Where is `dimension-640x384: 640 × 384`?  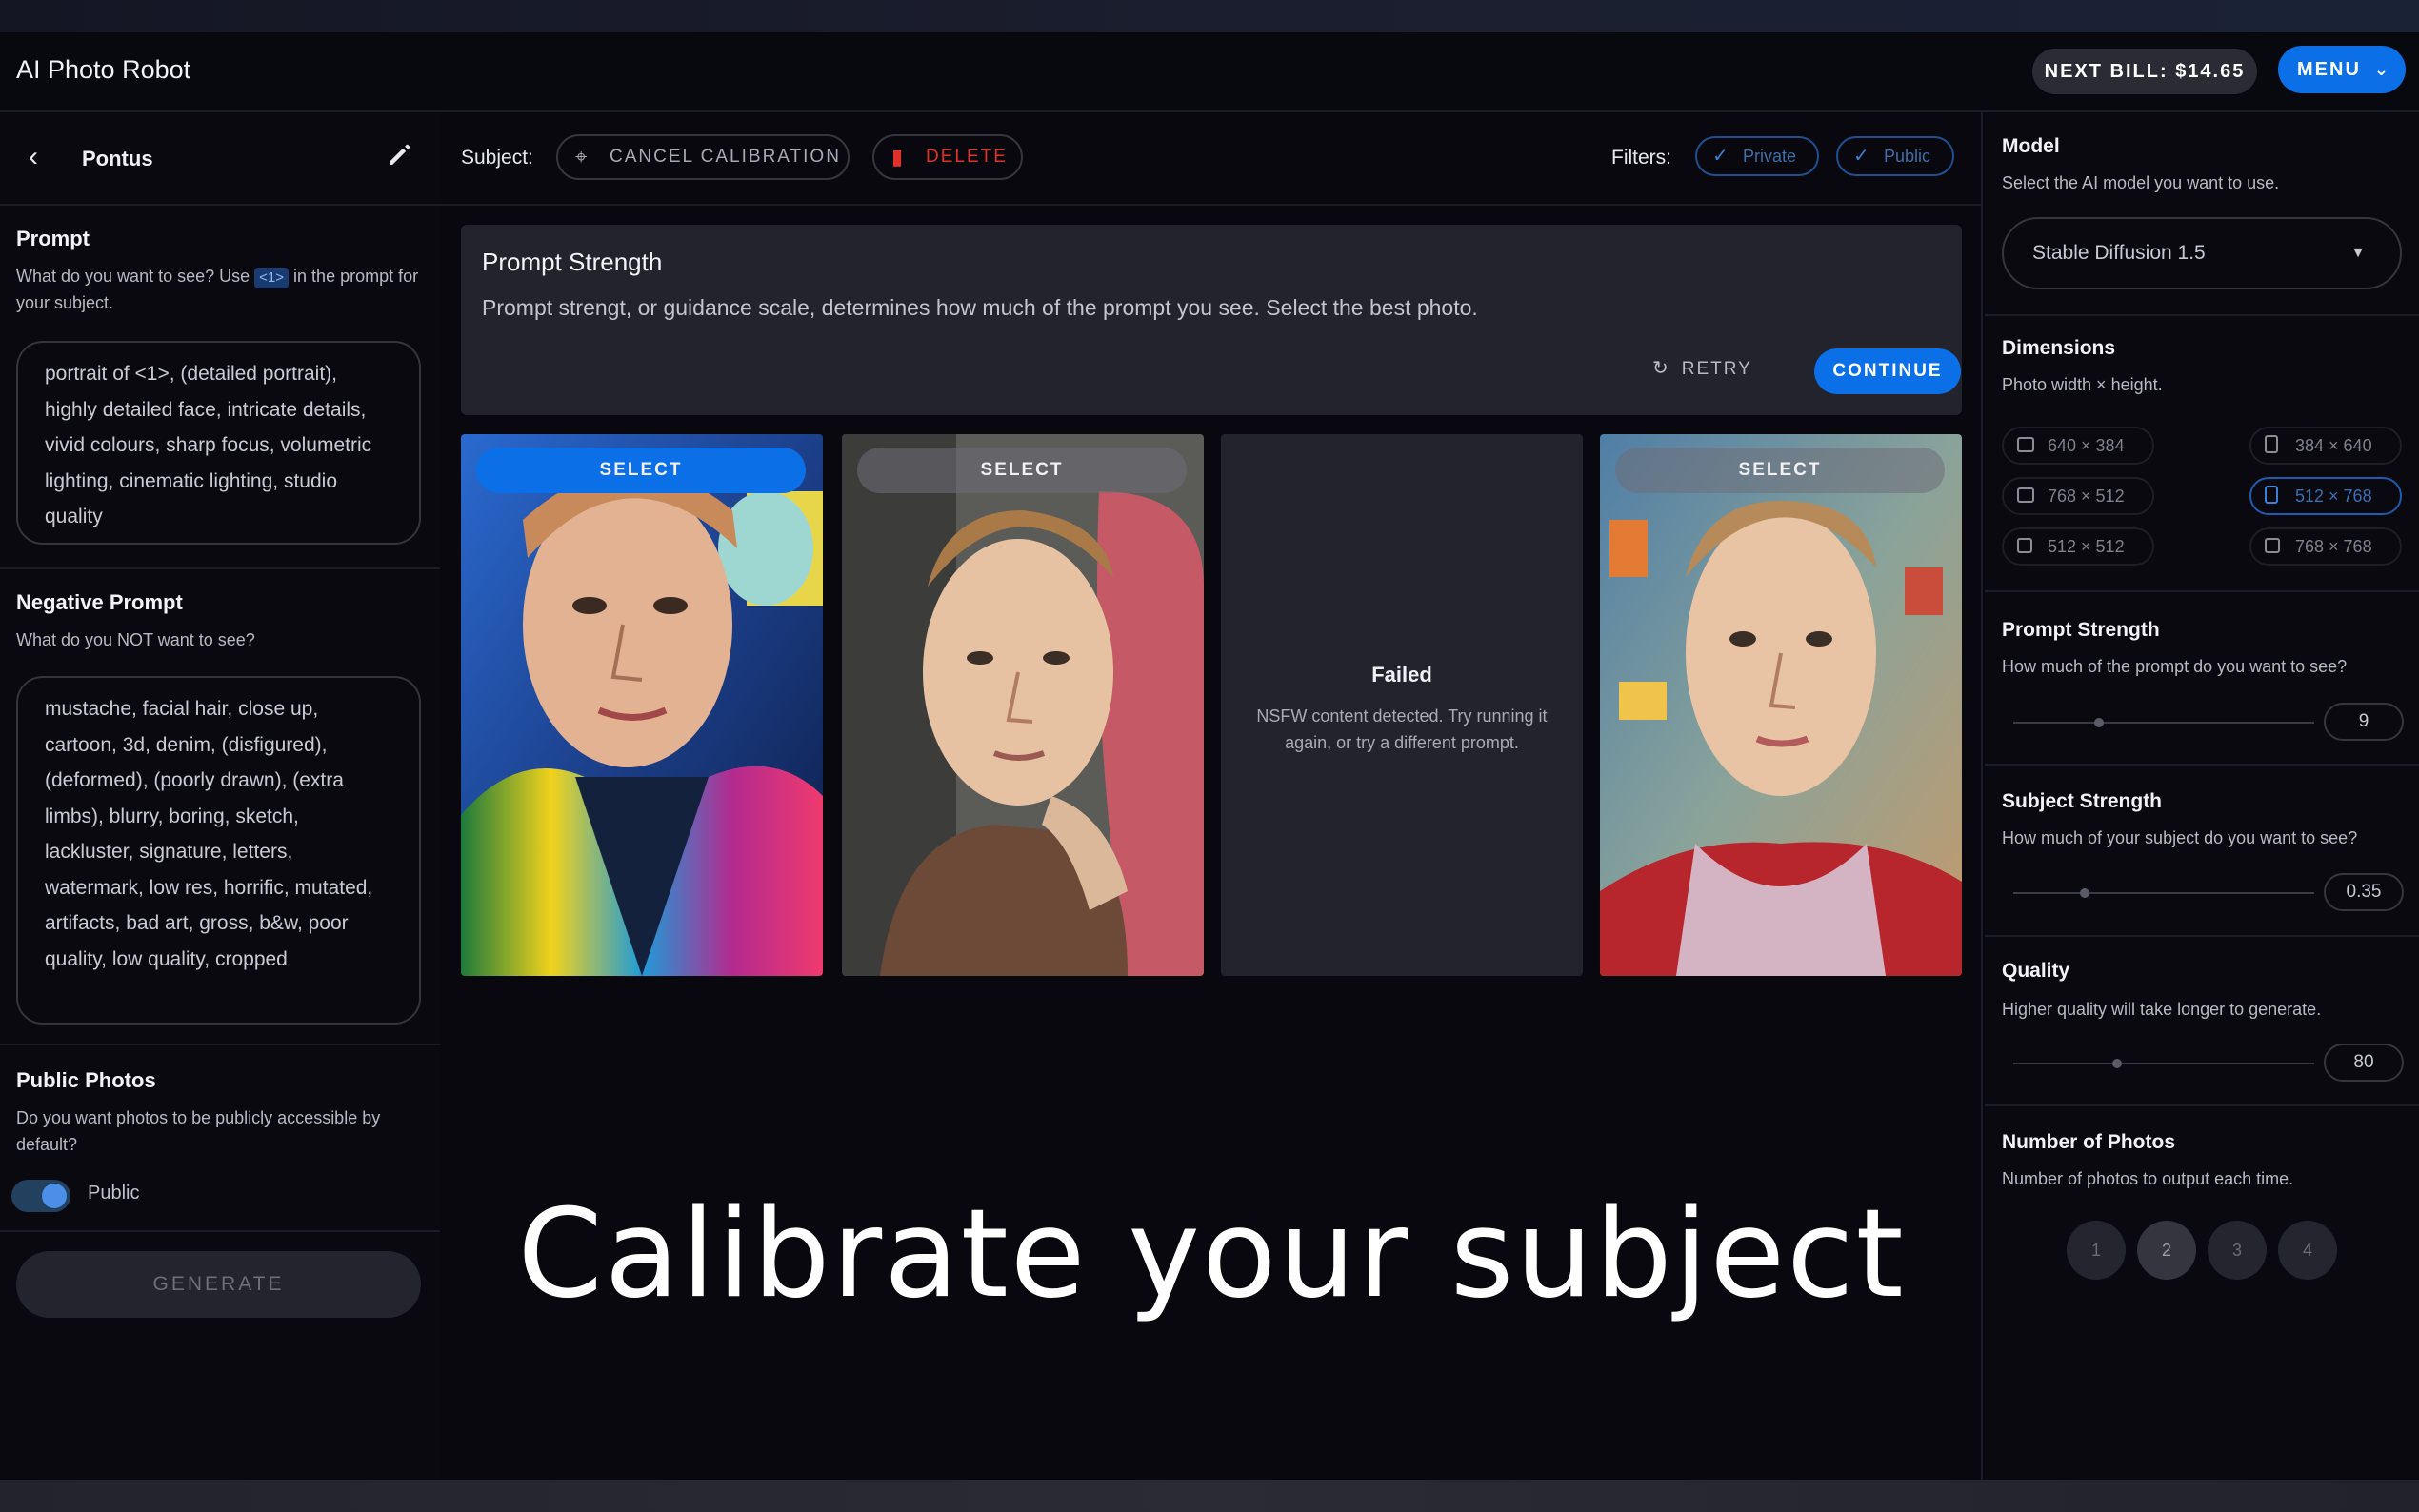
dimension-640x384: 640 × 384 is located at coordinates (2078, 446).